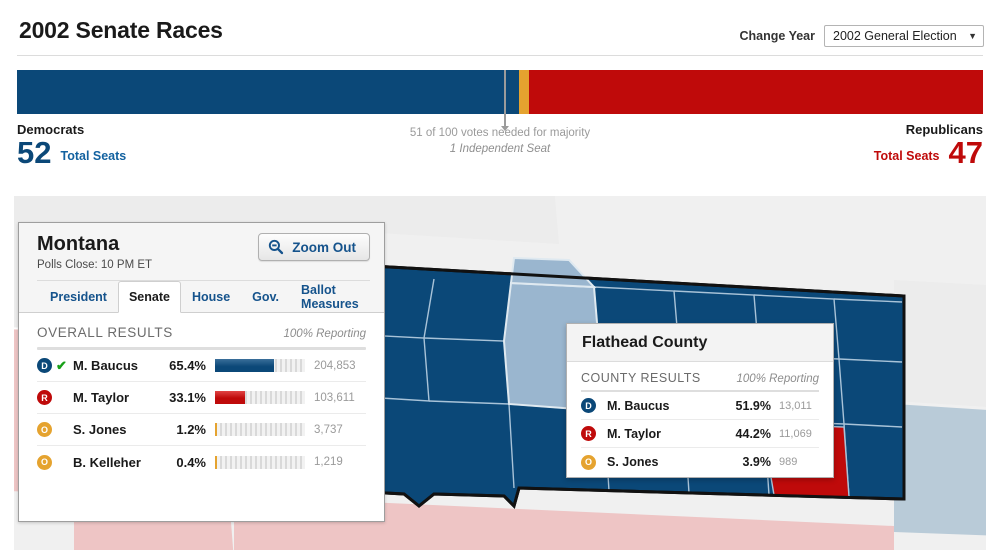 The height and width of the screenshot is (550, 1000). Describe the element at coordinates (121, 30) in the screenshot. I see `page-title: 2002 Senate Races` at that location.